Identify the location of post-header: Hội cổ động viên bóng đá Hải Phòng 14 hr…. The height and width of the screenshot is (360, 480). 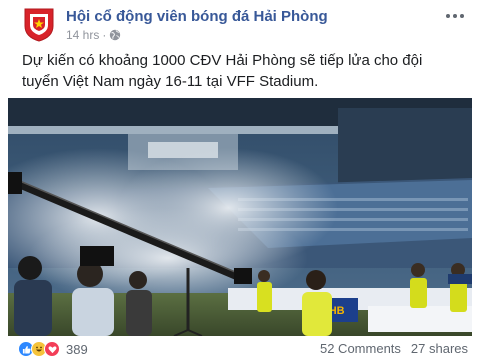
(242, 26).